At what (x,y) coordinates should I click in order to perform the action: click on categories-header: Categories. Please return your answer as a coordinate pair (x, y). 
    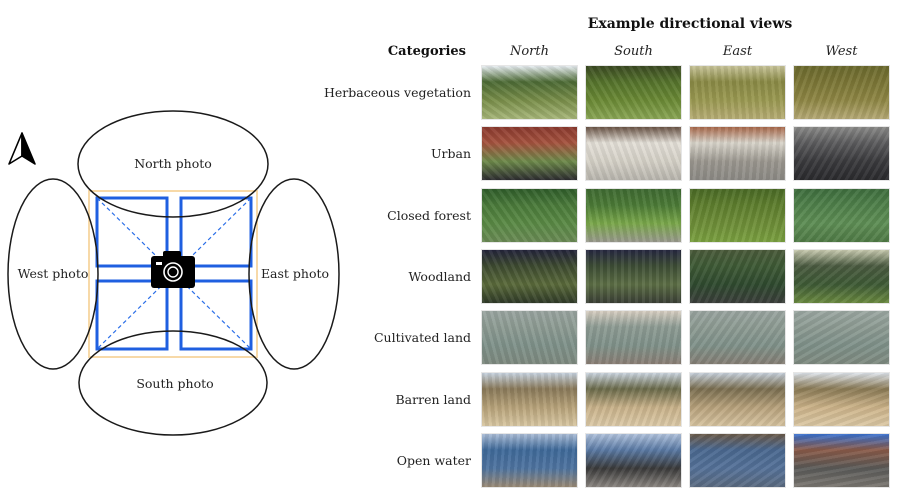
    Looking at the image, I should click on (426, 51).